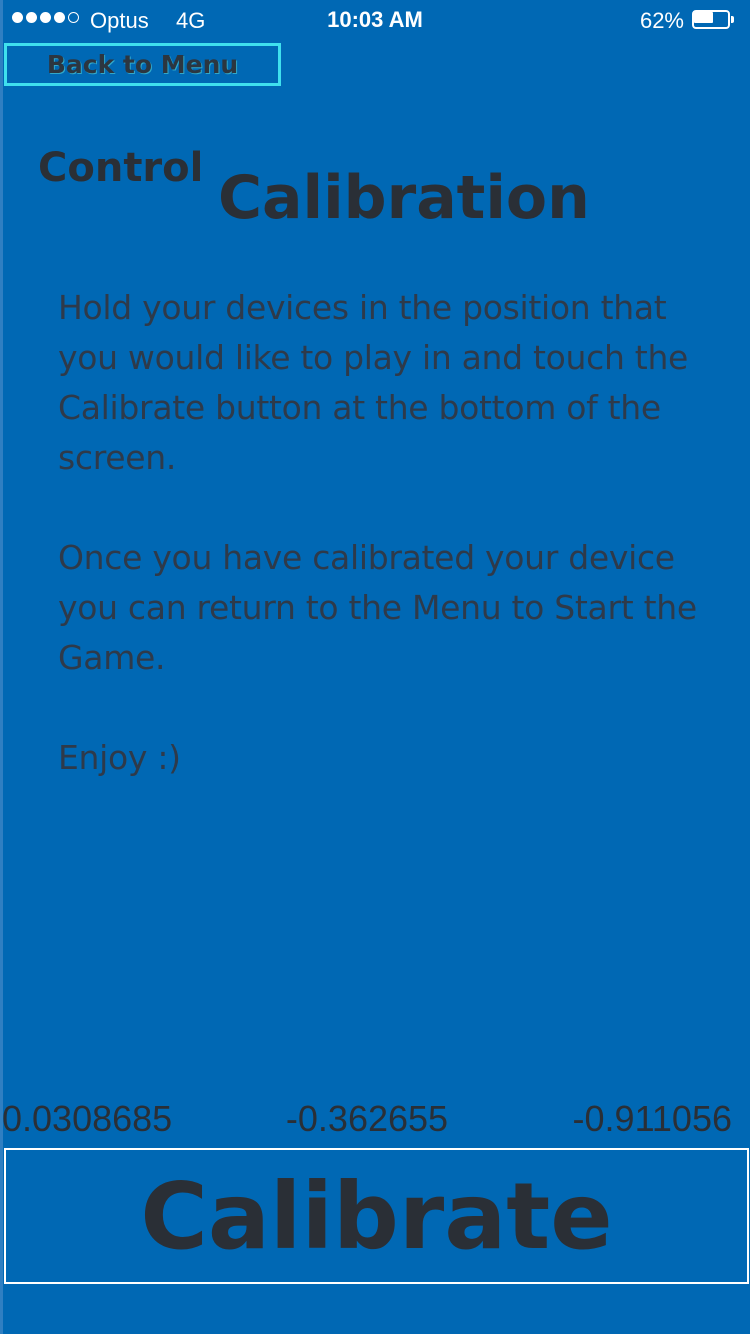 Image resolution: width=750 pixels, height=1334 pixels. Describe the element at coordinates (142, 64) in the screenshot. I see `back-to-menu-button: Back to Menu` at that location.